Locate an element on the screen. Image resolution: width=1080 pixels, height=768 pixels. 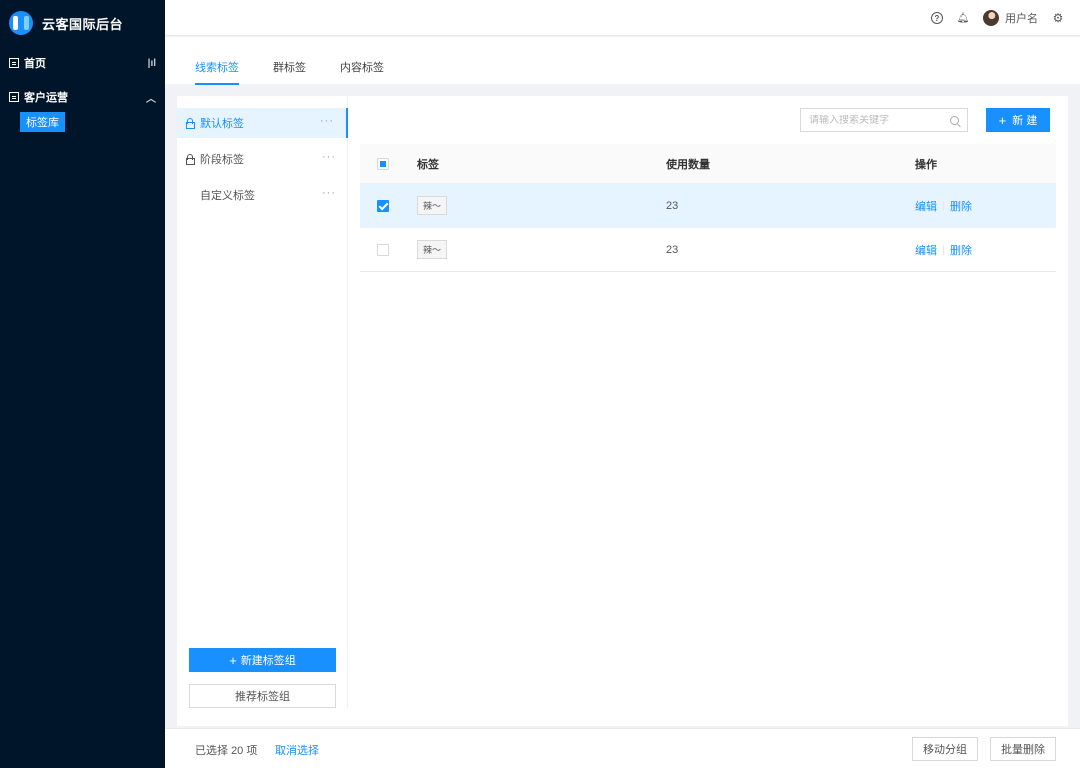
sidebar-item-label: 首页 is located at coordinates (35, 64).